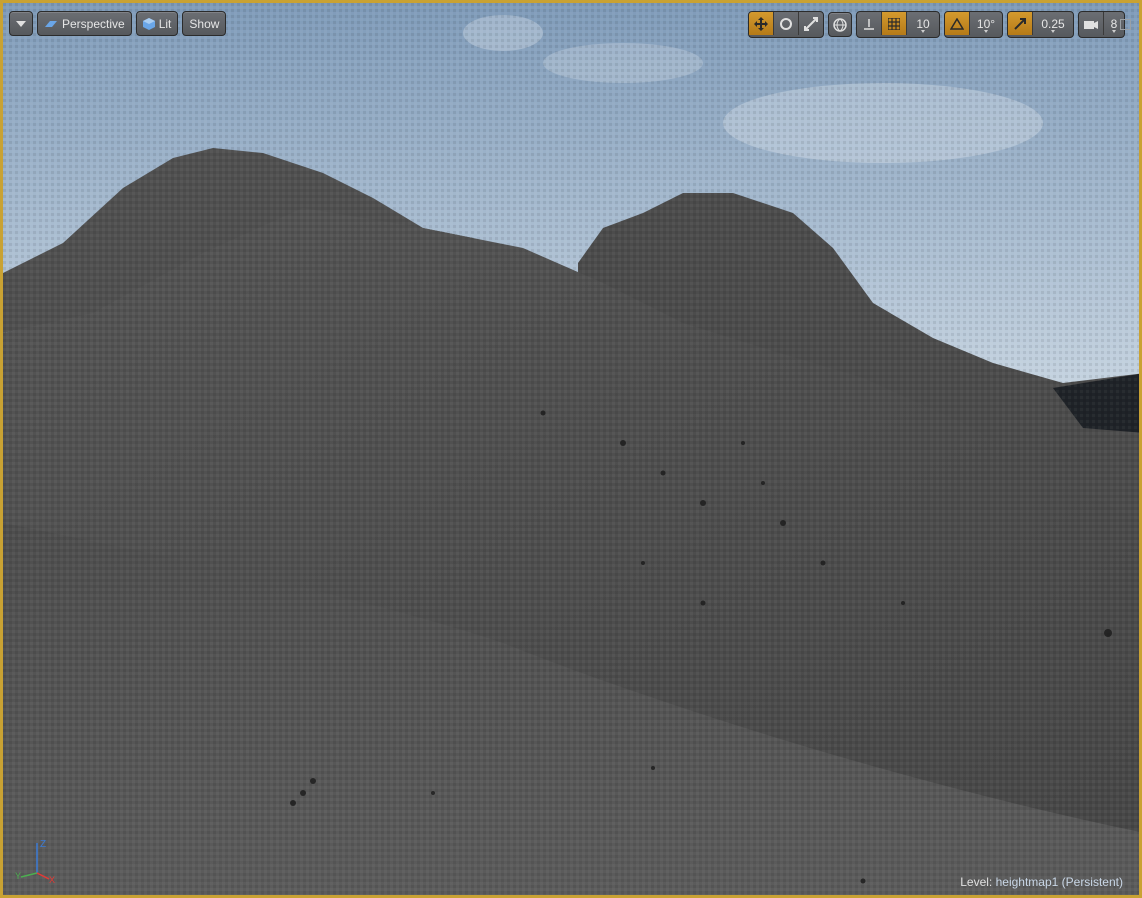 The width and height of the screenshot is (1142, 898). Describe the element at coordinates (976, 882) in the screenshot. I see `level-prefix: Level:` at that location.